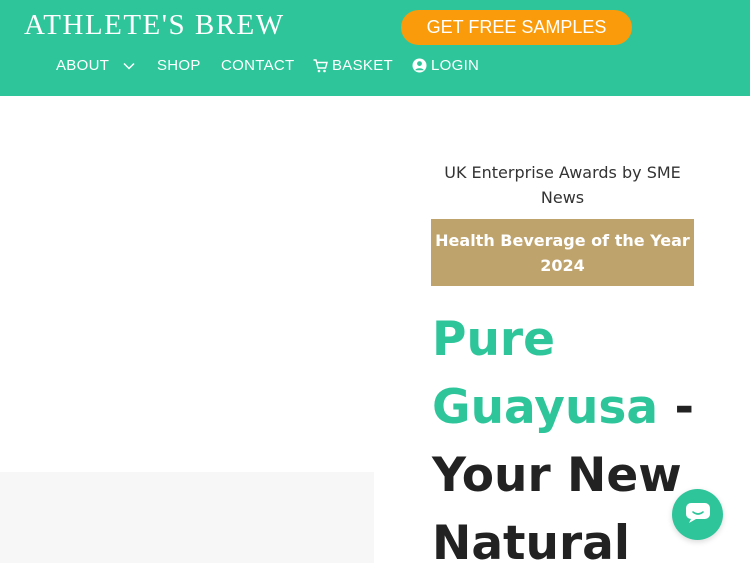  I want to click on nav-login-label: LOGIN, so click(455, 65).